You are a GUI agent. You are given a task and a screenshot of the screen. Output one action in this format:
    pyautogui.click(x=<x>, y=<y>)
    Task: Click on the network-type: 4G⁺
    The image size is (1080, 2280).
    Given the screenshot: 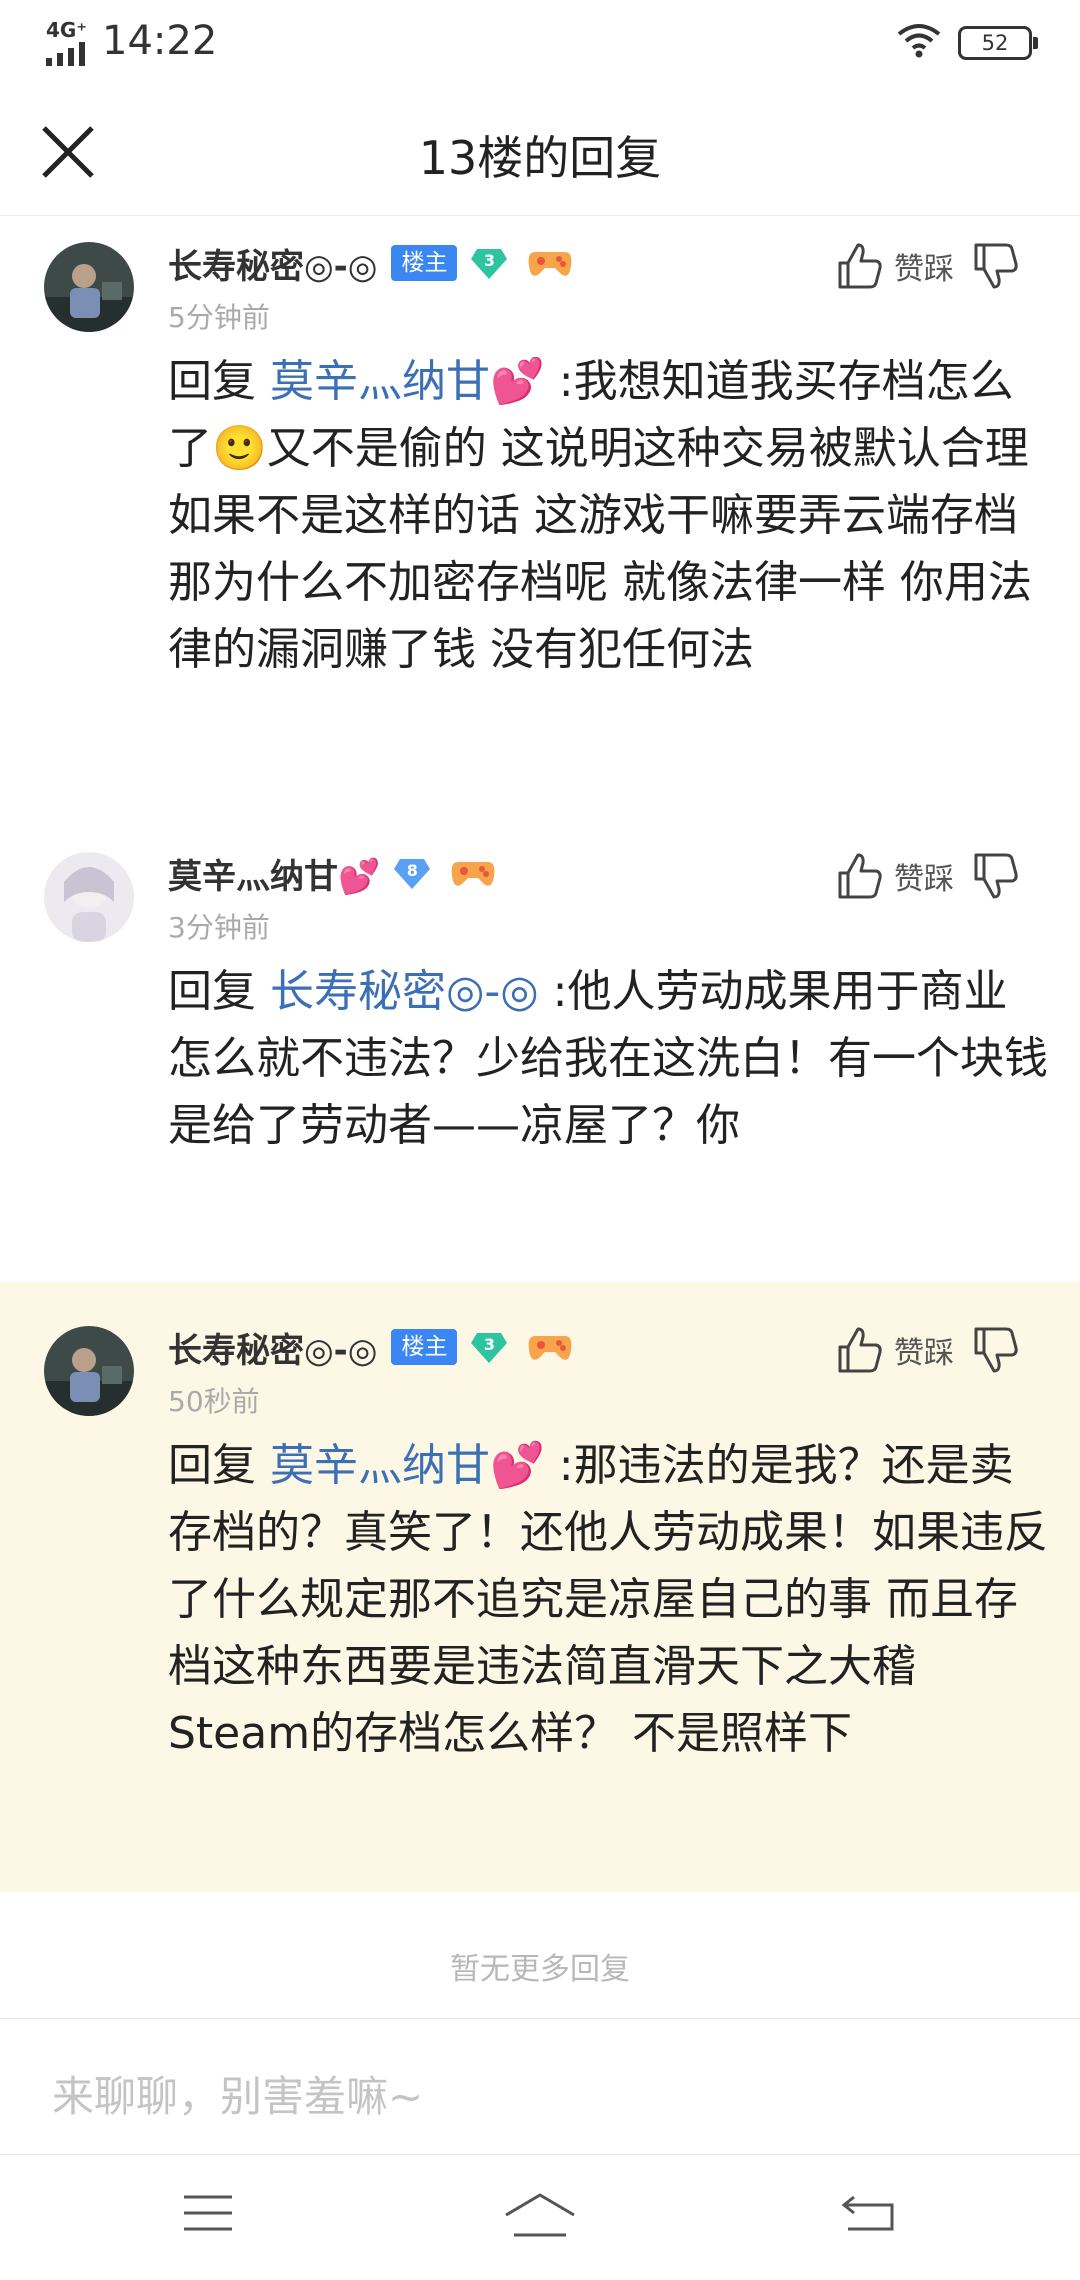 What is the action you would take?
    pyautogui.click(x=66, y=30)
    